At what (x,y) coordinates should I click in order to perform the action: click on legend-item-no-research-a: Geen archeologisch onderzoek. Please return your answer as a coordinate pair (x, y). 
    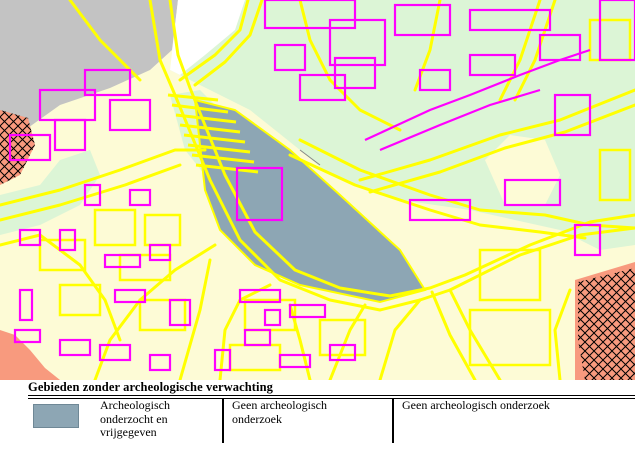
    Looking at the image, I should click on (279, 412).